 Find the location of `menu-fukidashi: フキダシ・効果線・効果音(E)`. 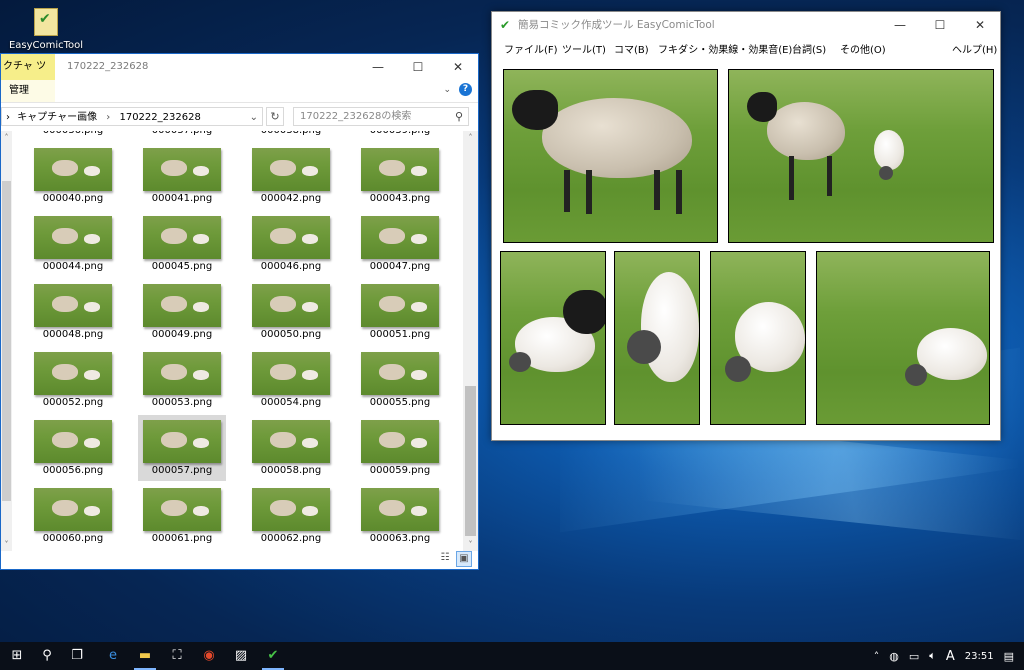

menu-fukidashi: フキダシ・効果線・効果音(E) is located at coordinates (725, 48).